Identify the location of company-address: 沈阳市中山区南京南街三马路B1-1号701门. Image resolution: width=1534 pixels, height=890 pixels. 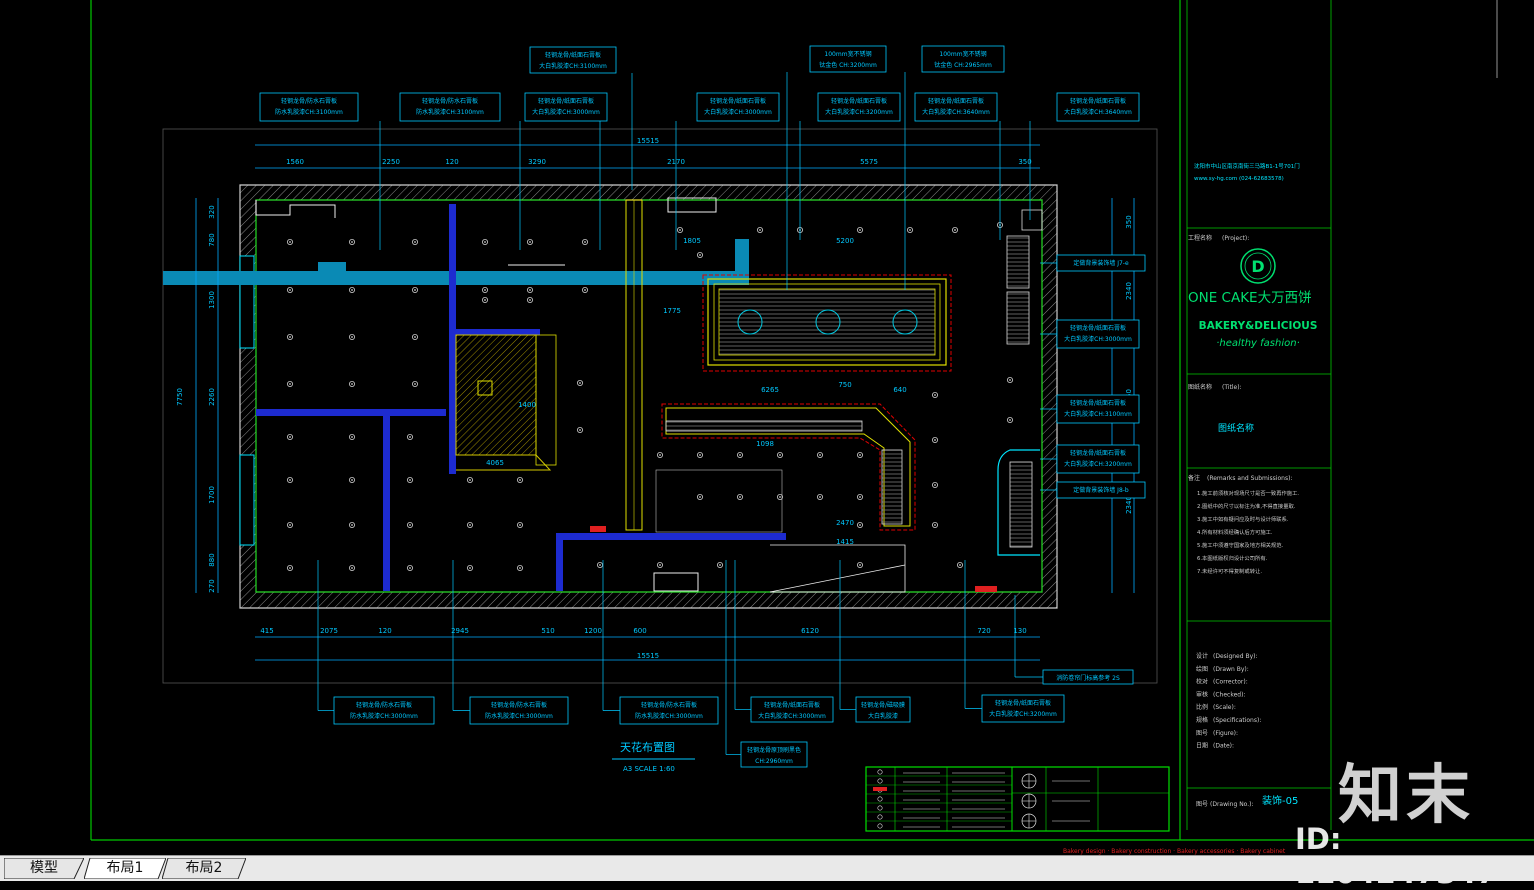
(1247, 166).